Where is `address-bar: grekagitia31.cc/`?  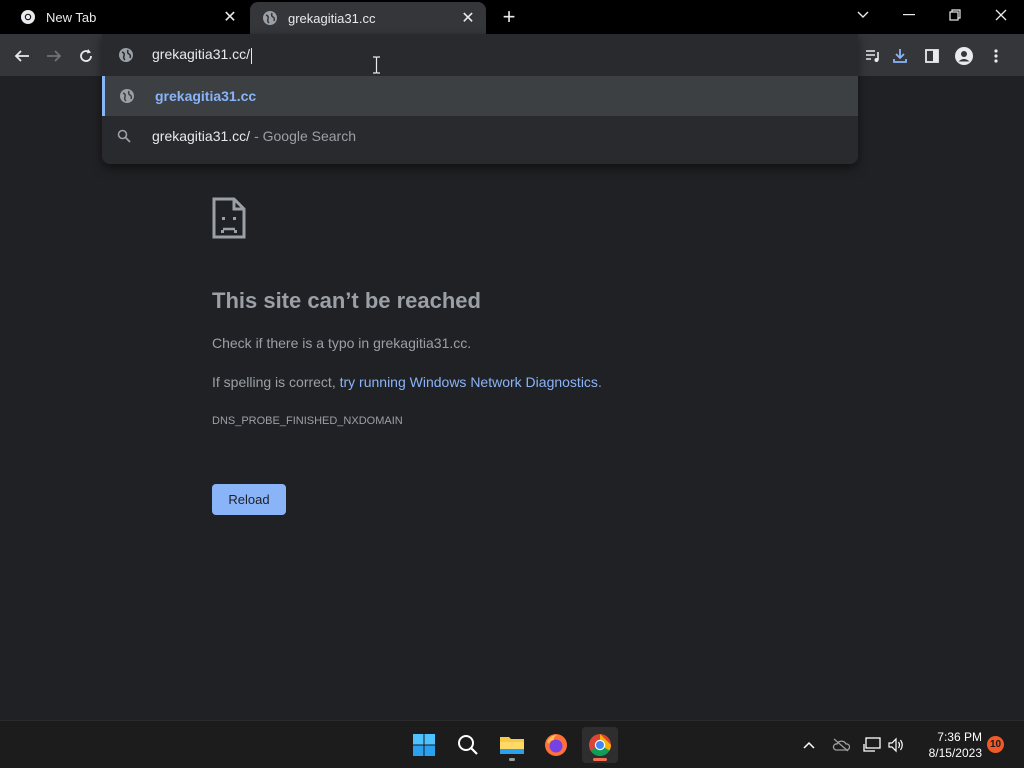
address-bar: grekagitia31.cc/ is located at coordinates (480, 55).